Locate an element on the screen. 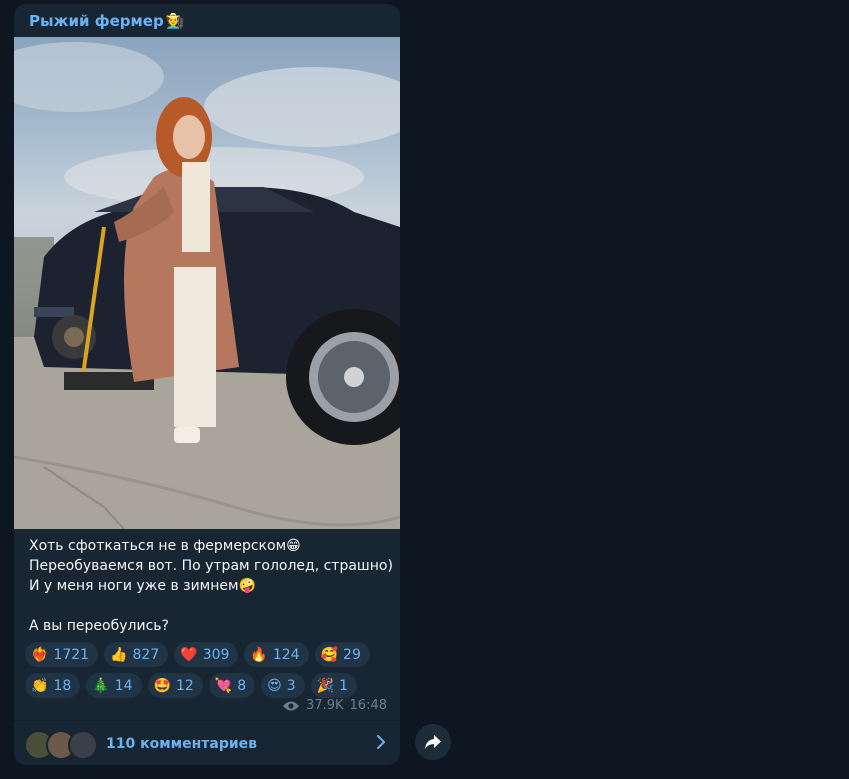 The width and height of the screenshot is (849, 779). reaction-count: 124 is located at coordinates (286, 654).